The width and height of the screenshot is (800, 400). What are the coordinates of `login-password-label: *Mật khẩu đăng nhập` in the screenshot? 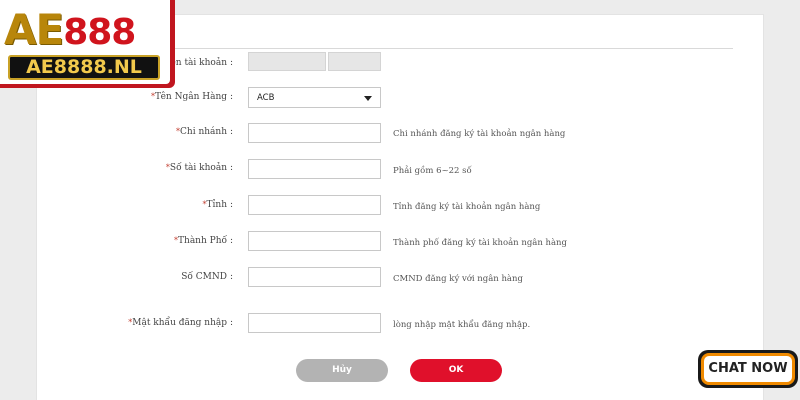 It's located at (177, 323).